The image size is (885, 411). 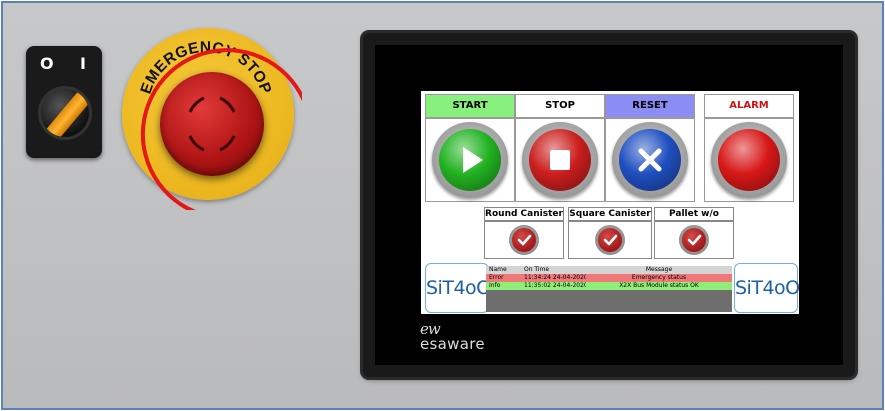 What do you see at coordinates (659, 285) in the screenshot?
I see `log-message: X2X Bus Module status OK` at bounding box center [659, 285].